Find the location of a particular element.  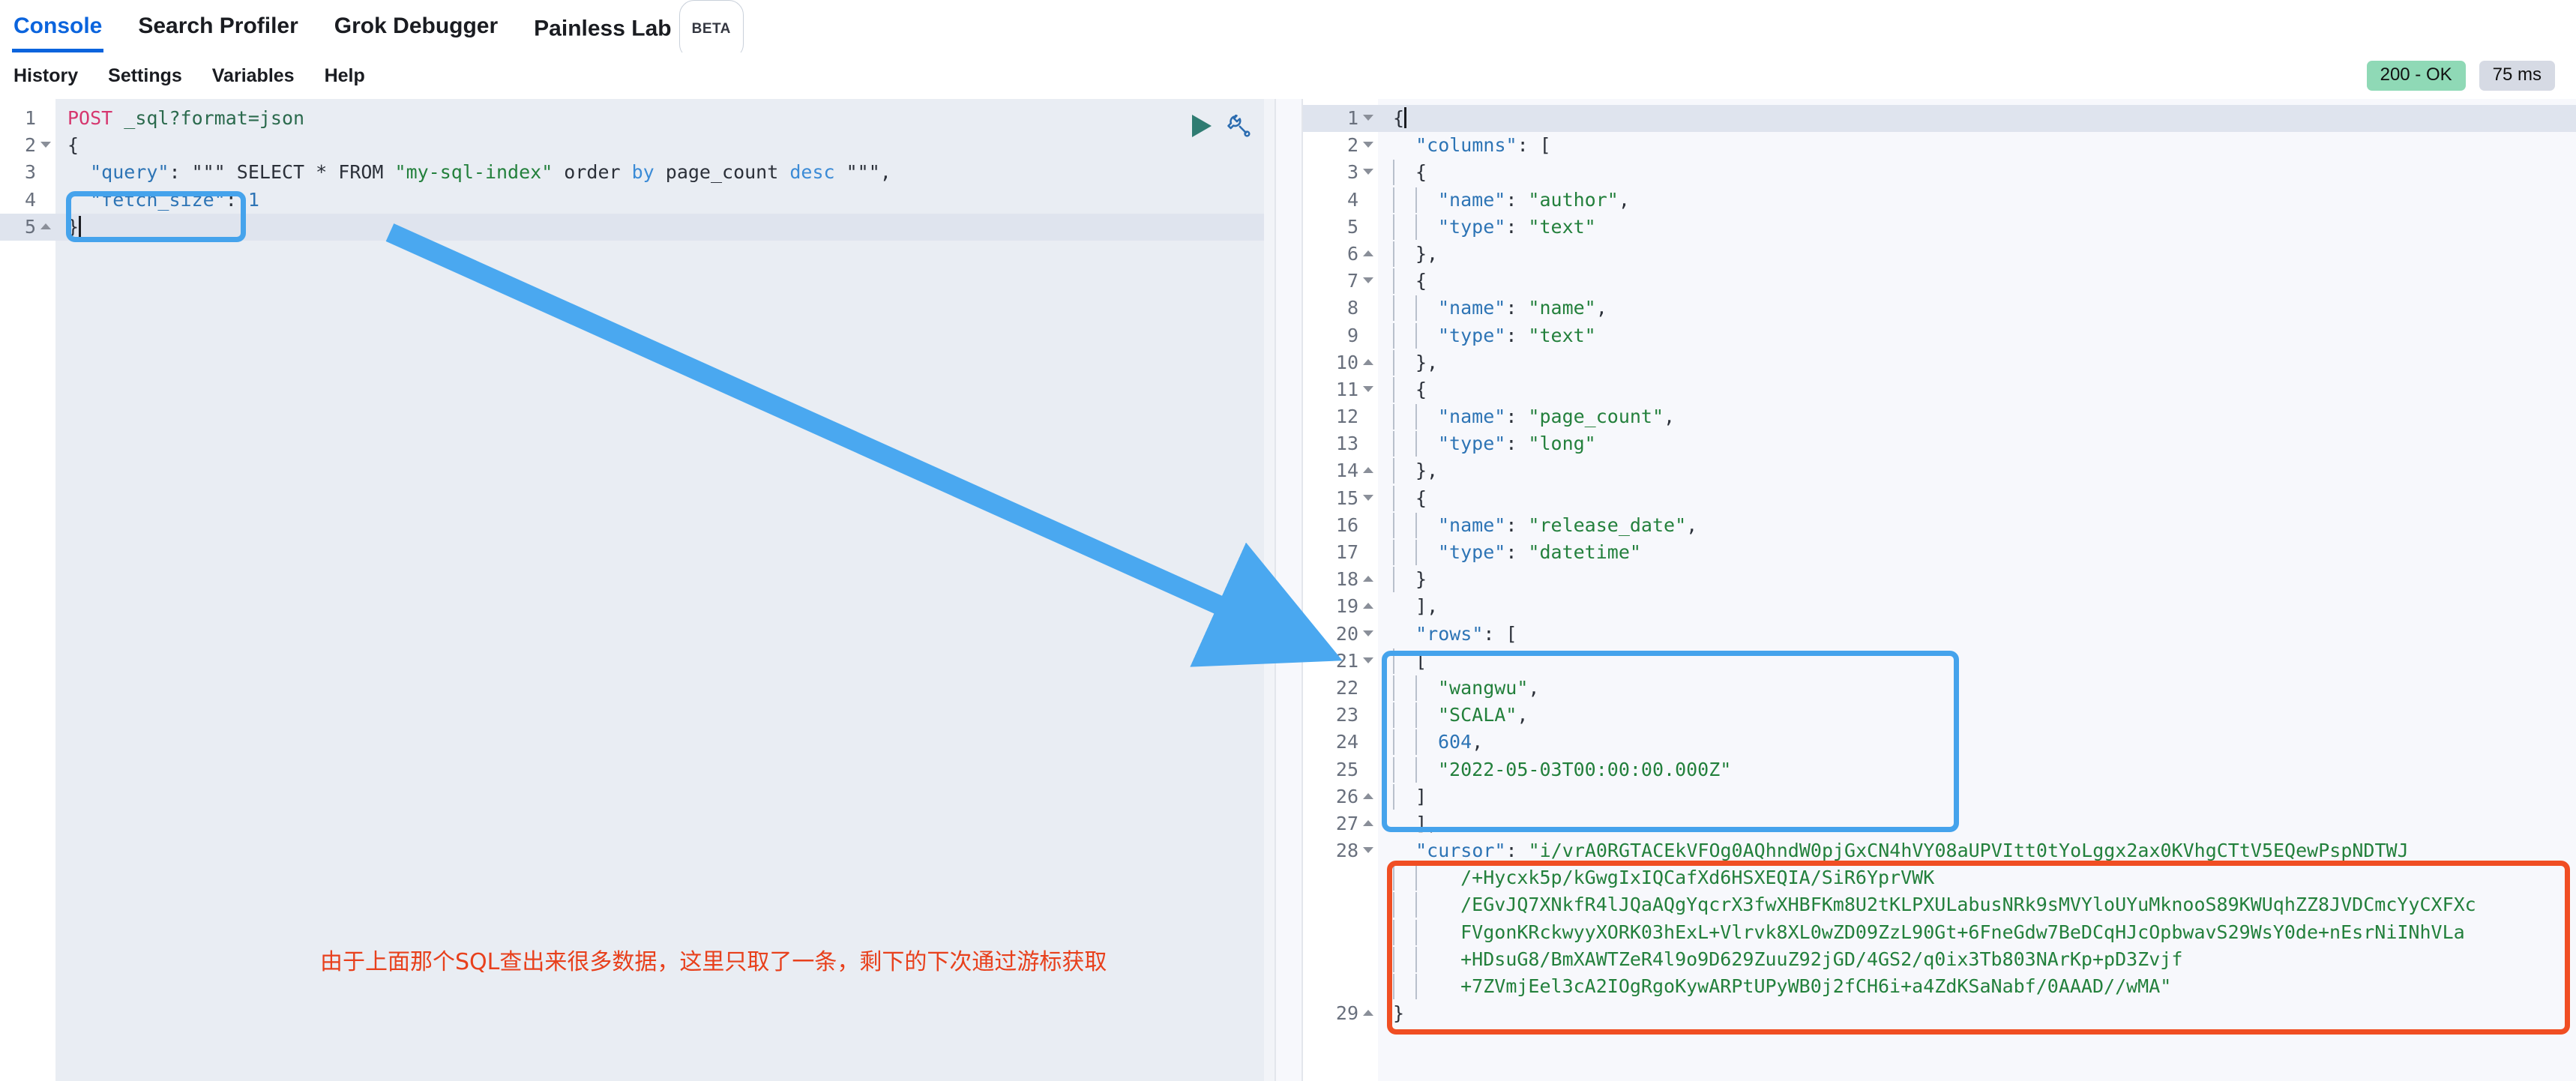

tab-painless-lab: Painless Lab BETA is located at coordinates (639, 29).